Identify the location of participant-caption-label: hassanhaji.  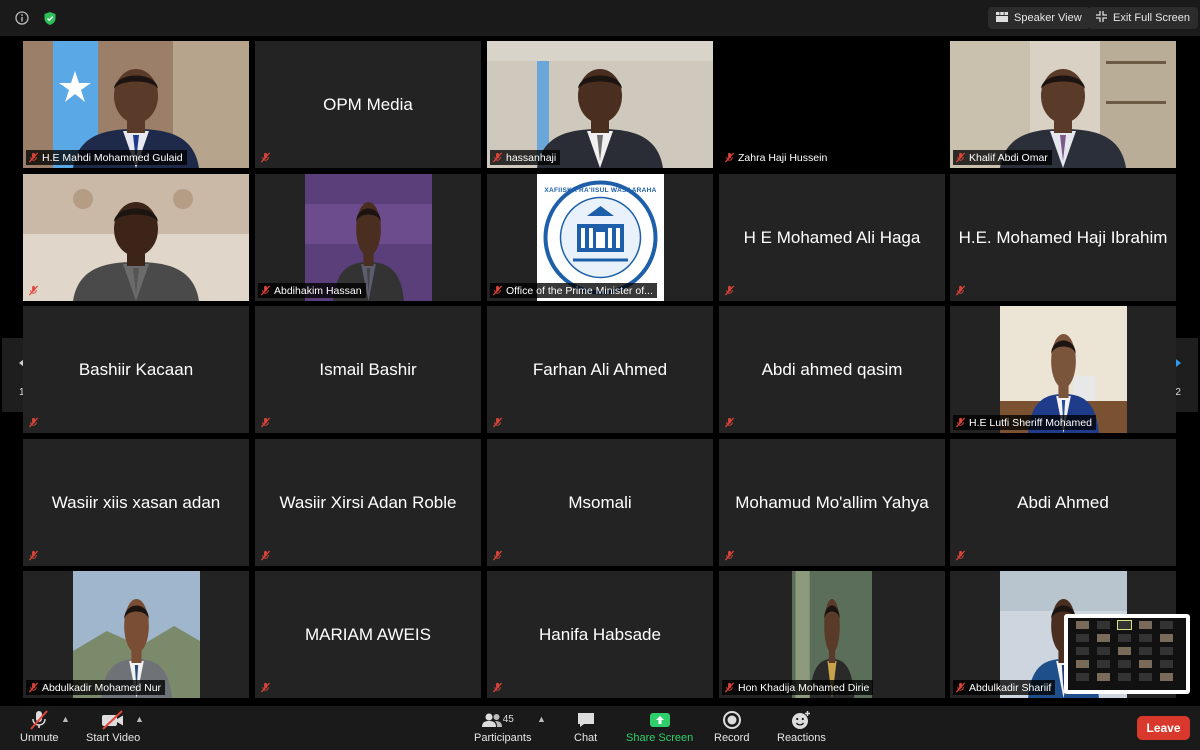
(531, 157).